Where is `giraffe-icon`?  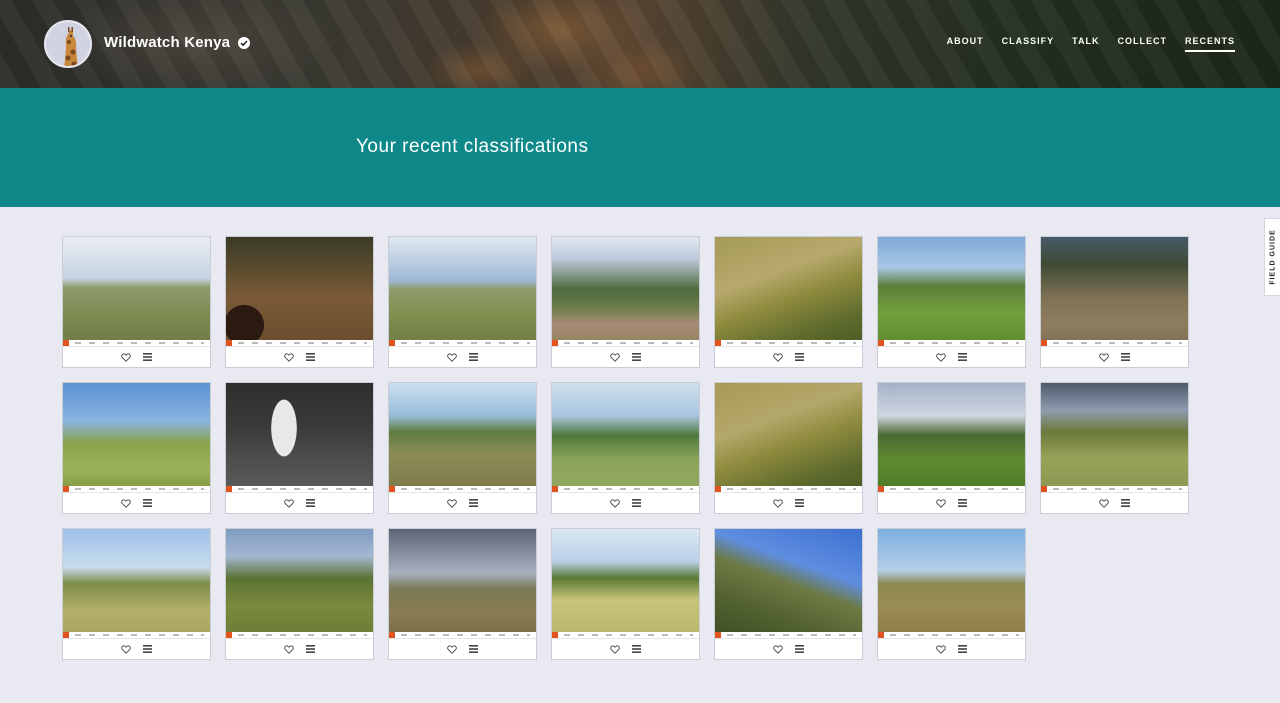 giraffe-icon is located at coordinates (68, 44).